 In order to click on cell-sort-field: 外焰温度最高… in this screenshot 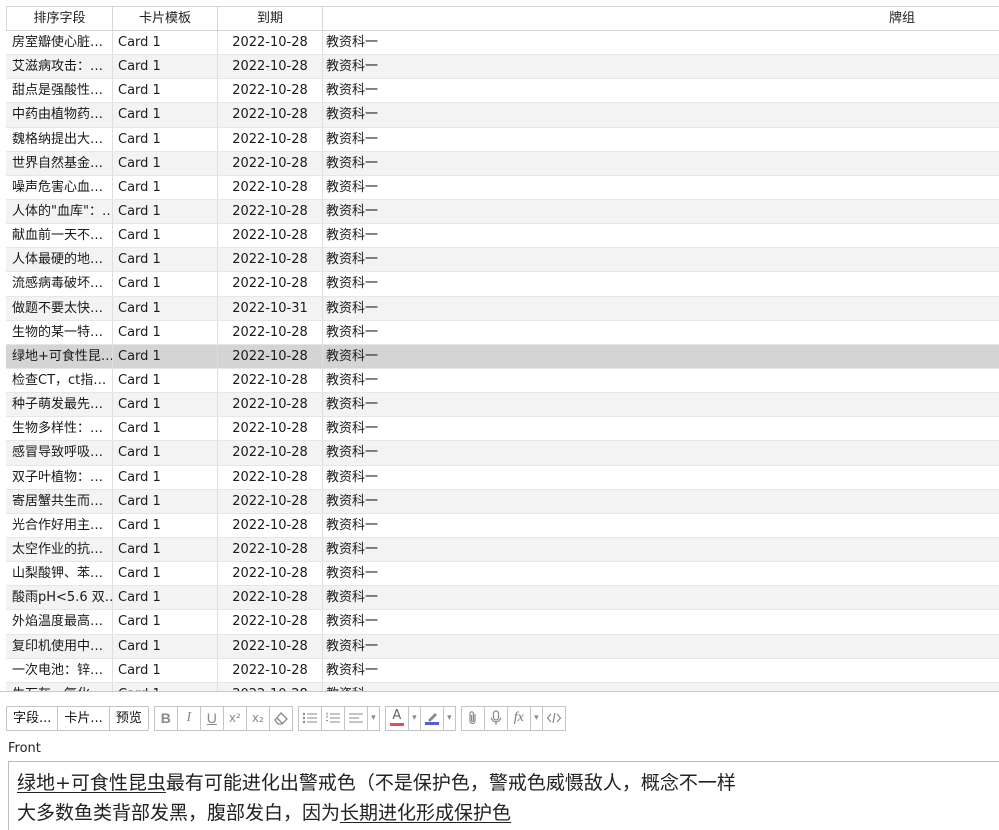, I will do `click(59, 622)`.